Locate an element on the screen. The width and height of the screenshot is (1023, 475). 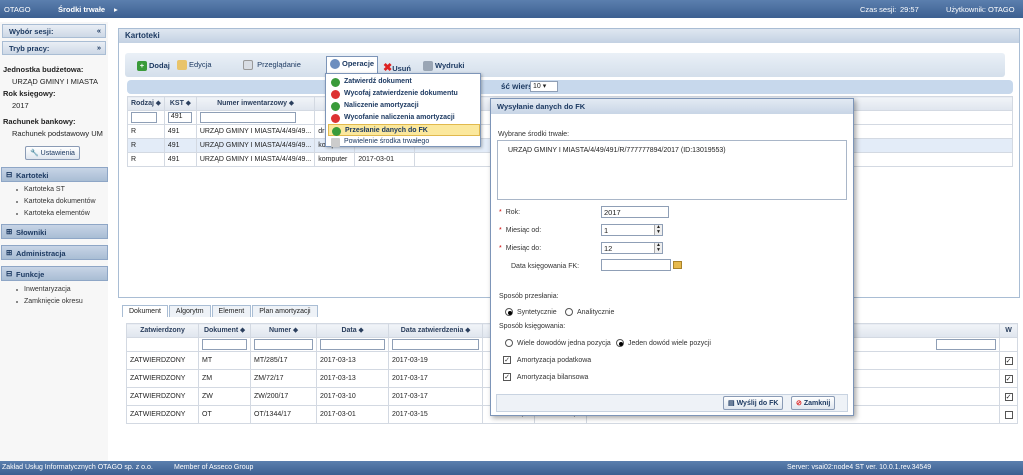
col-numer-dok: Numer ⬥ is located at coordinates (283, 330).